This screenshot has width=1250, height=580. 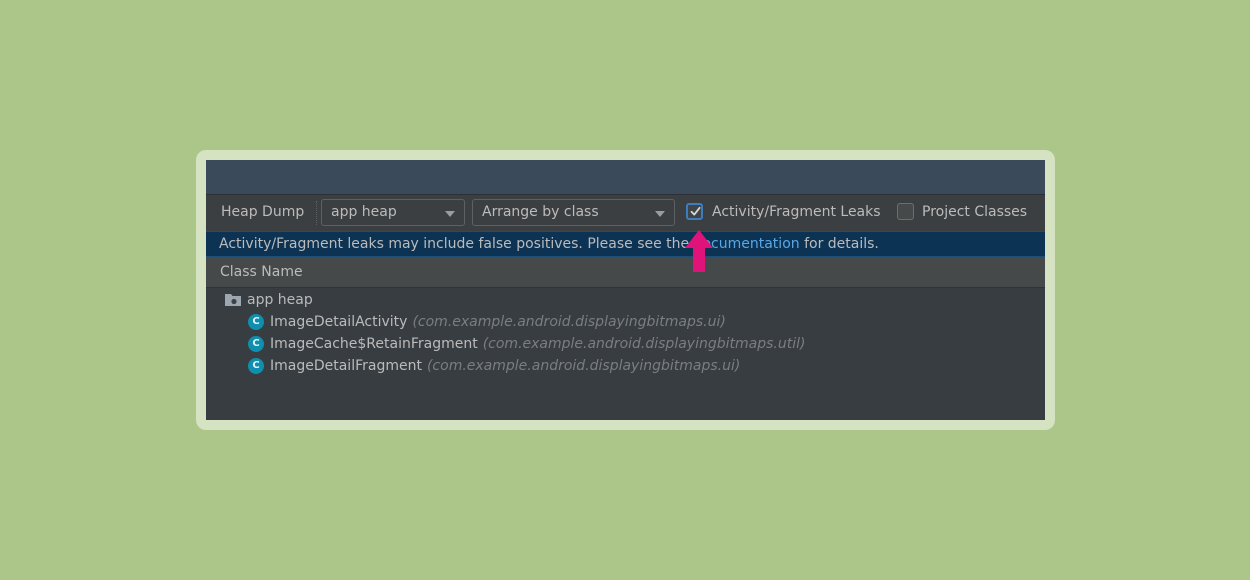 What do you see at coordinates (796, 212) in the screenshot?
I see `leaks-checkbox-label: Activity/Fragment Leaks` at bounding box center [796, 212].